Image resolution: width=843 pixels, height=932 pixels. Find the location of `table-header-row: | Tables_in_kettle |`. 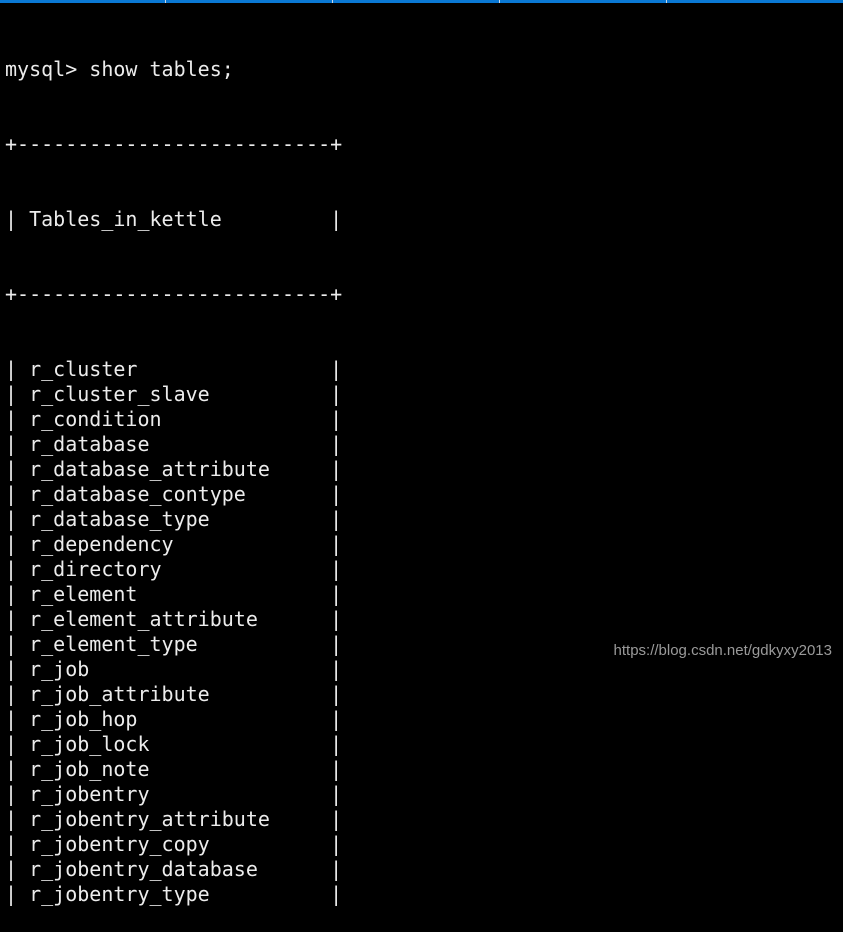

table-header-row: | Tables_in_kettle | is located at coordinates (174, 219).